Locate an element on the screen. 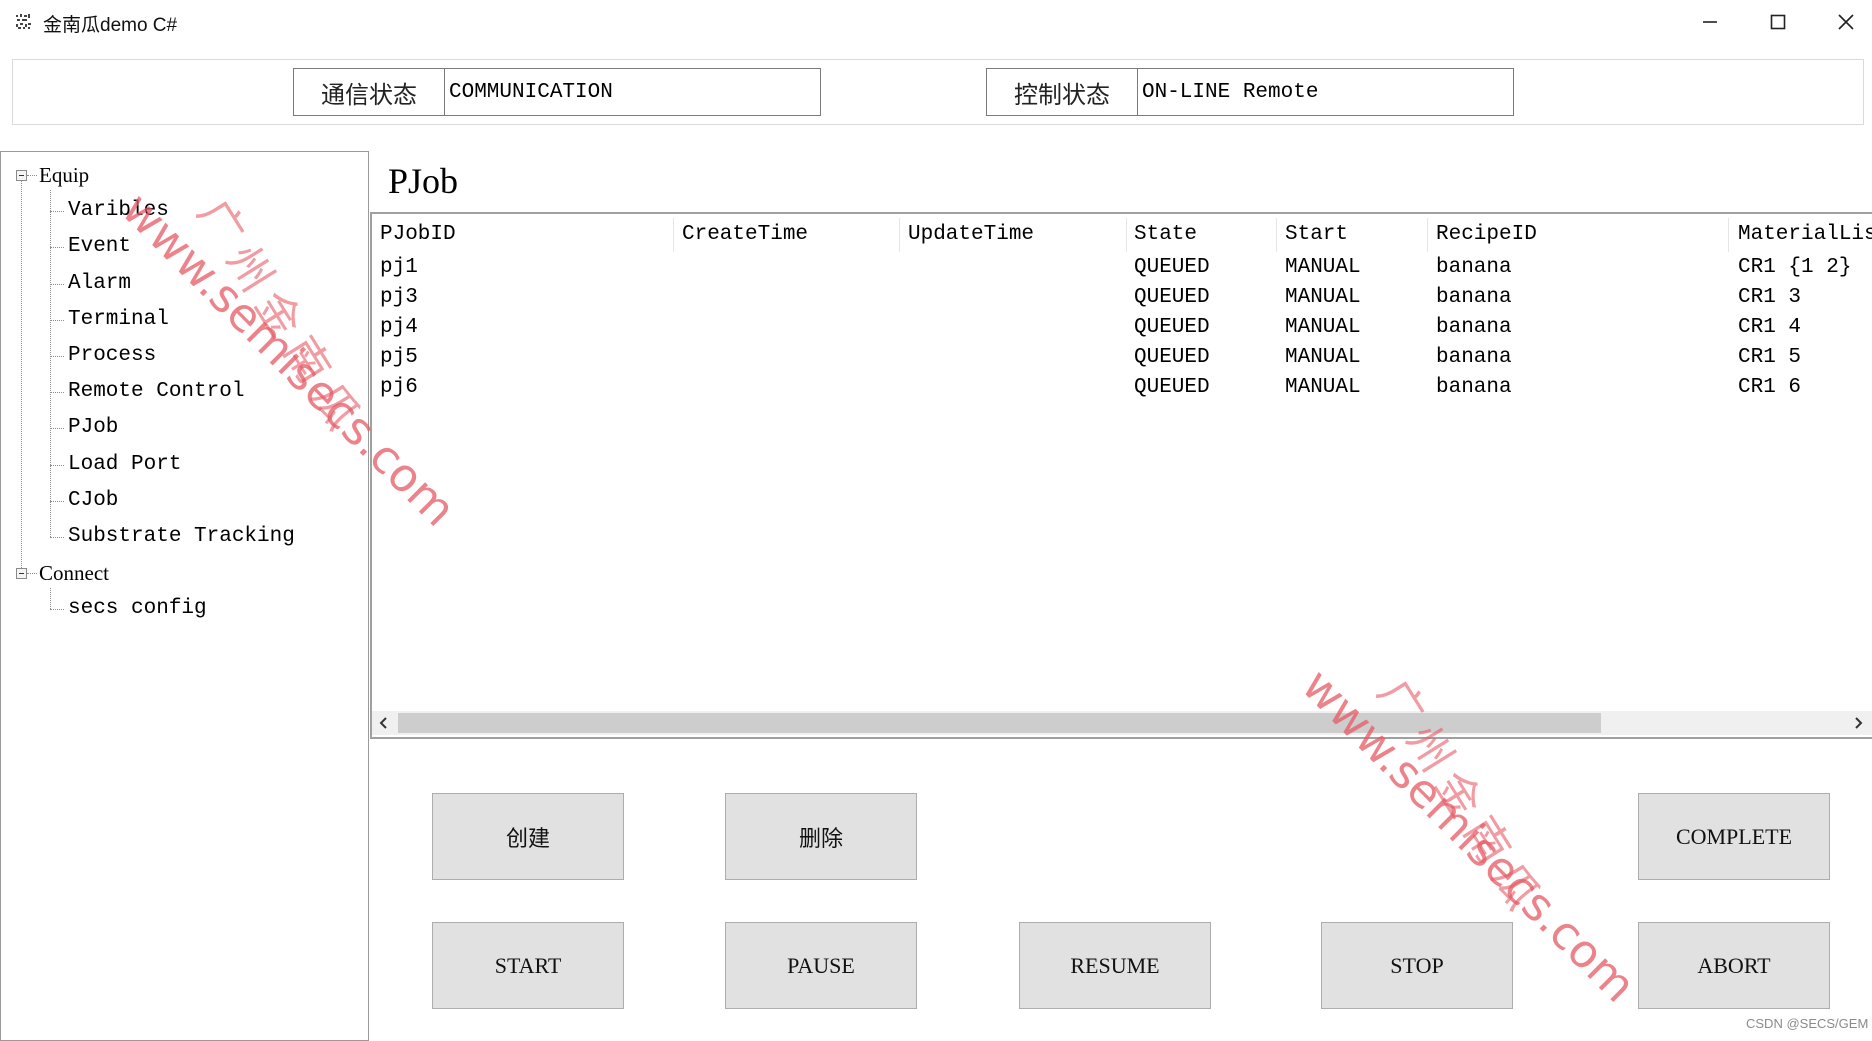 This screenshot has width=1872, height=1041. column-header-materiallist: MaterialList is located at coordinates (1805, 235).